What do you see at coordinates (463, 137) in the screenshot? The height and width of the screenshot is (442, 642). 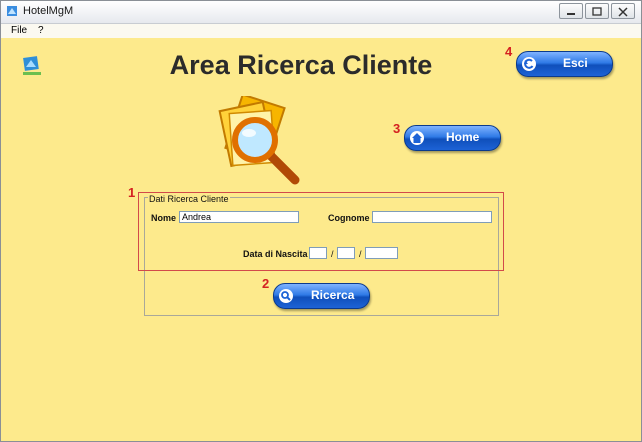 I see `home-button-label: Home` at bounding box center [463, 137].